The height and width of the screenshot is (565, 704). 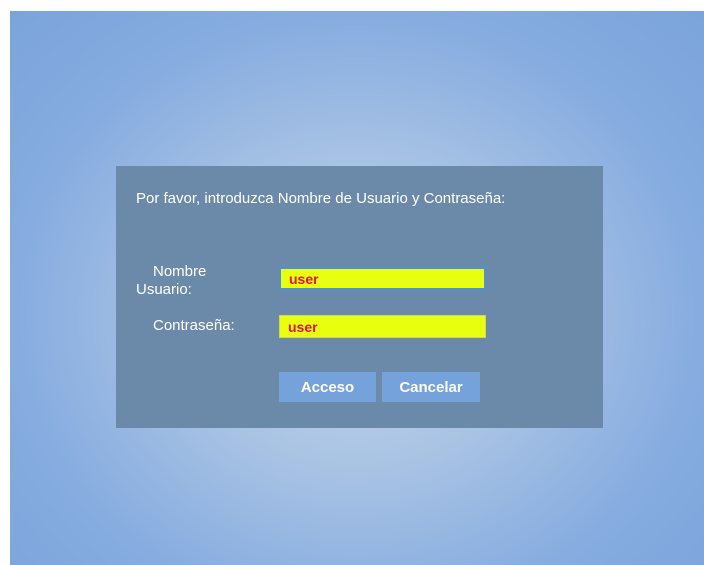 What do you see at coordinates (164, 289) in the screenshot?
I see `username-label-line2: Usuario:` at bounding box center [164, 289].